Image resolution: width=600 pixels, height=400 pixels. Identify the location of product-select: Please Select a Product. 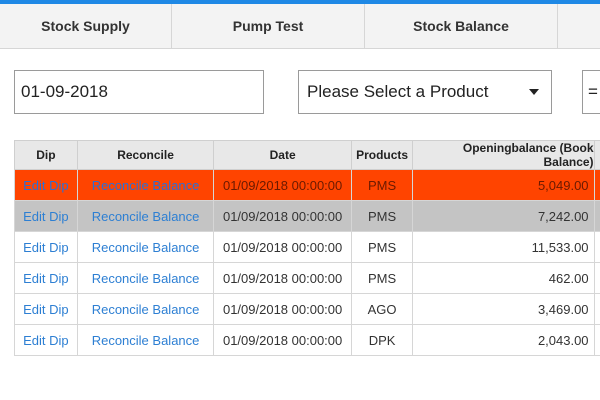
(425, 92).